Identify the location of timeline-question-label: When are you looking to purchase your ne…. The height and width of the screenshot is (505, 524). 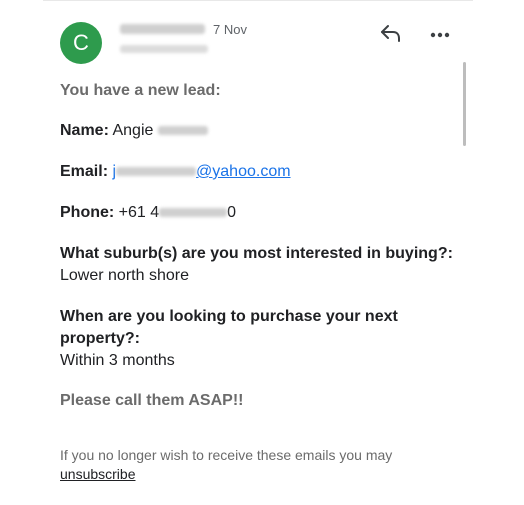
(229, 327).